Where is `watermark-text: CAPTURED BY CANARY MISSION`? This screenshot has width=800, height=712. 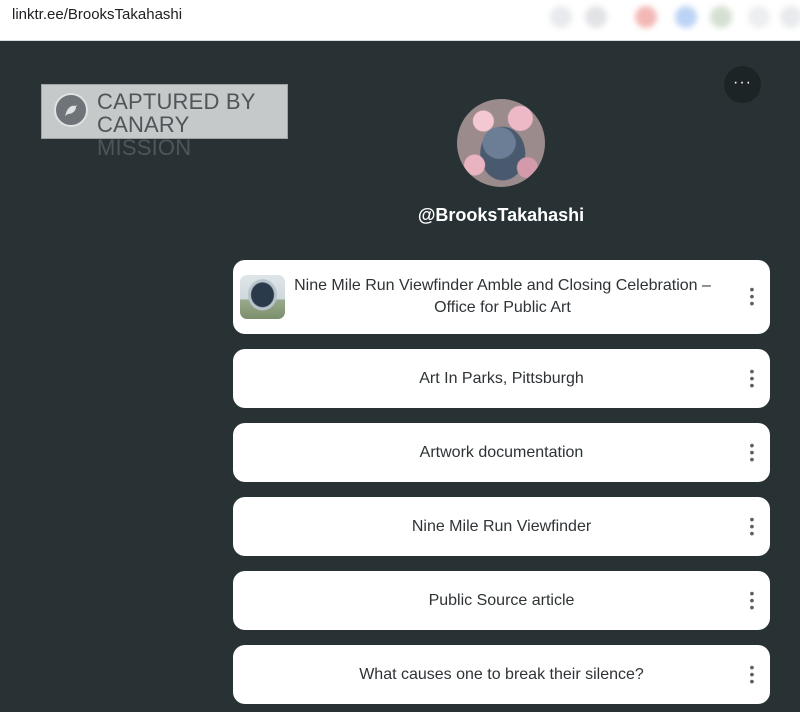
watermark-text: CAPTURED BY CANARY MISSION is located at coordinates (192, 124).